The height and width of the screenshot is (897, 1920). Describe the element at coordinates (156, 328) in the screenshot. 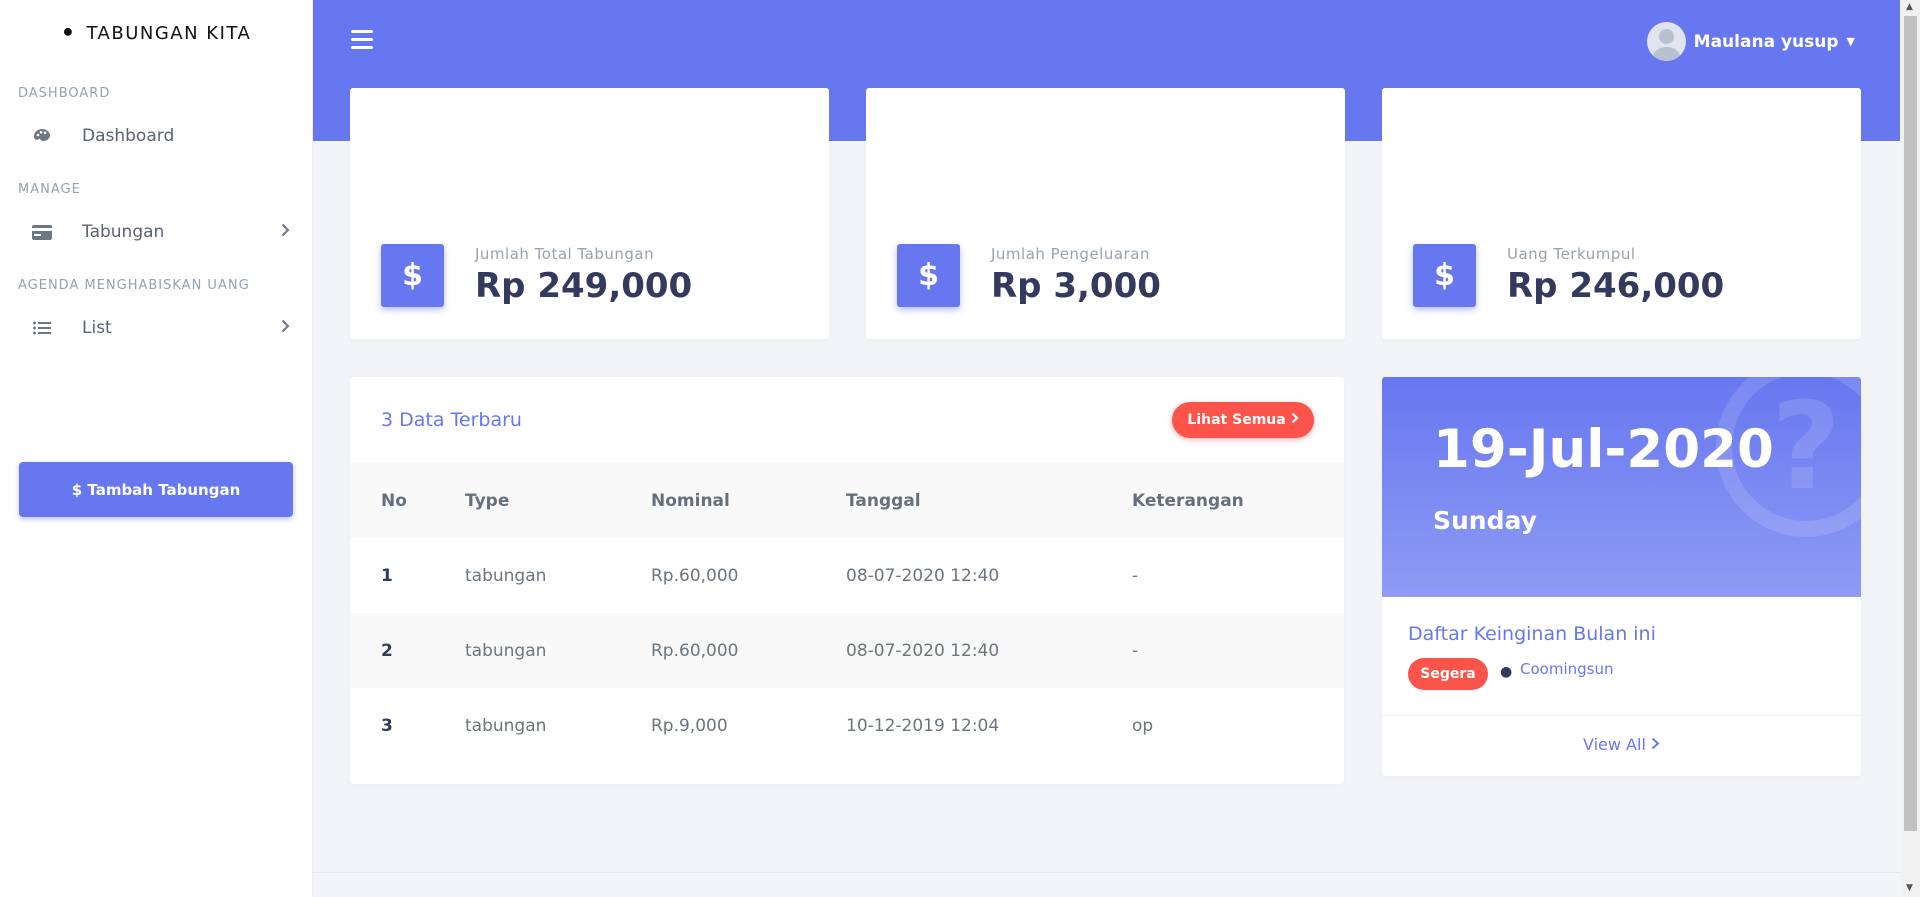

I see `sidebar-item-list: List` at that location.